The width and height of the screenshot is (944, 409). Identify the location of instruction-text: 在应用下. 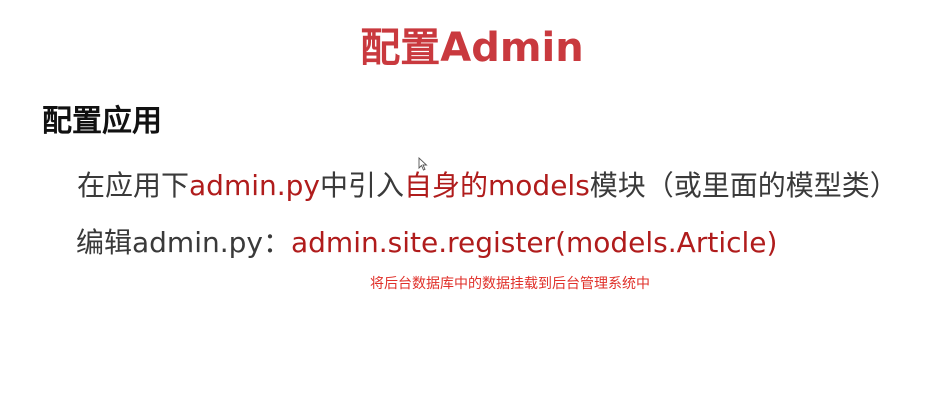
(133, 185).